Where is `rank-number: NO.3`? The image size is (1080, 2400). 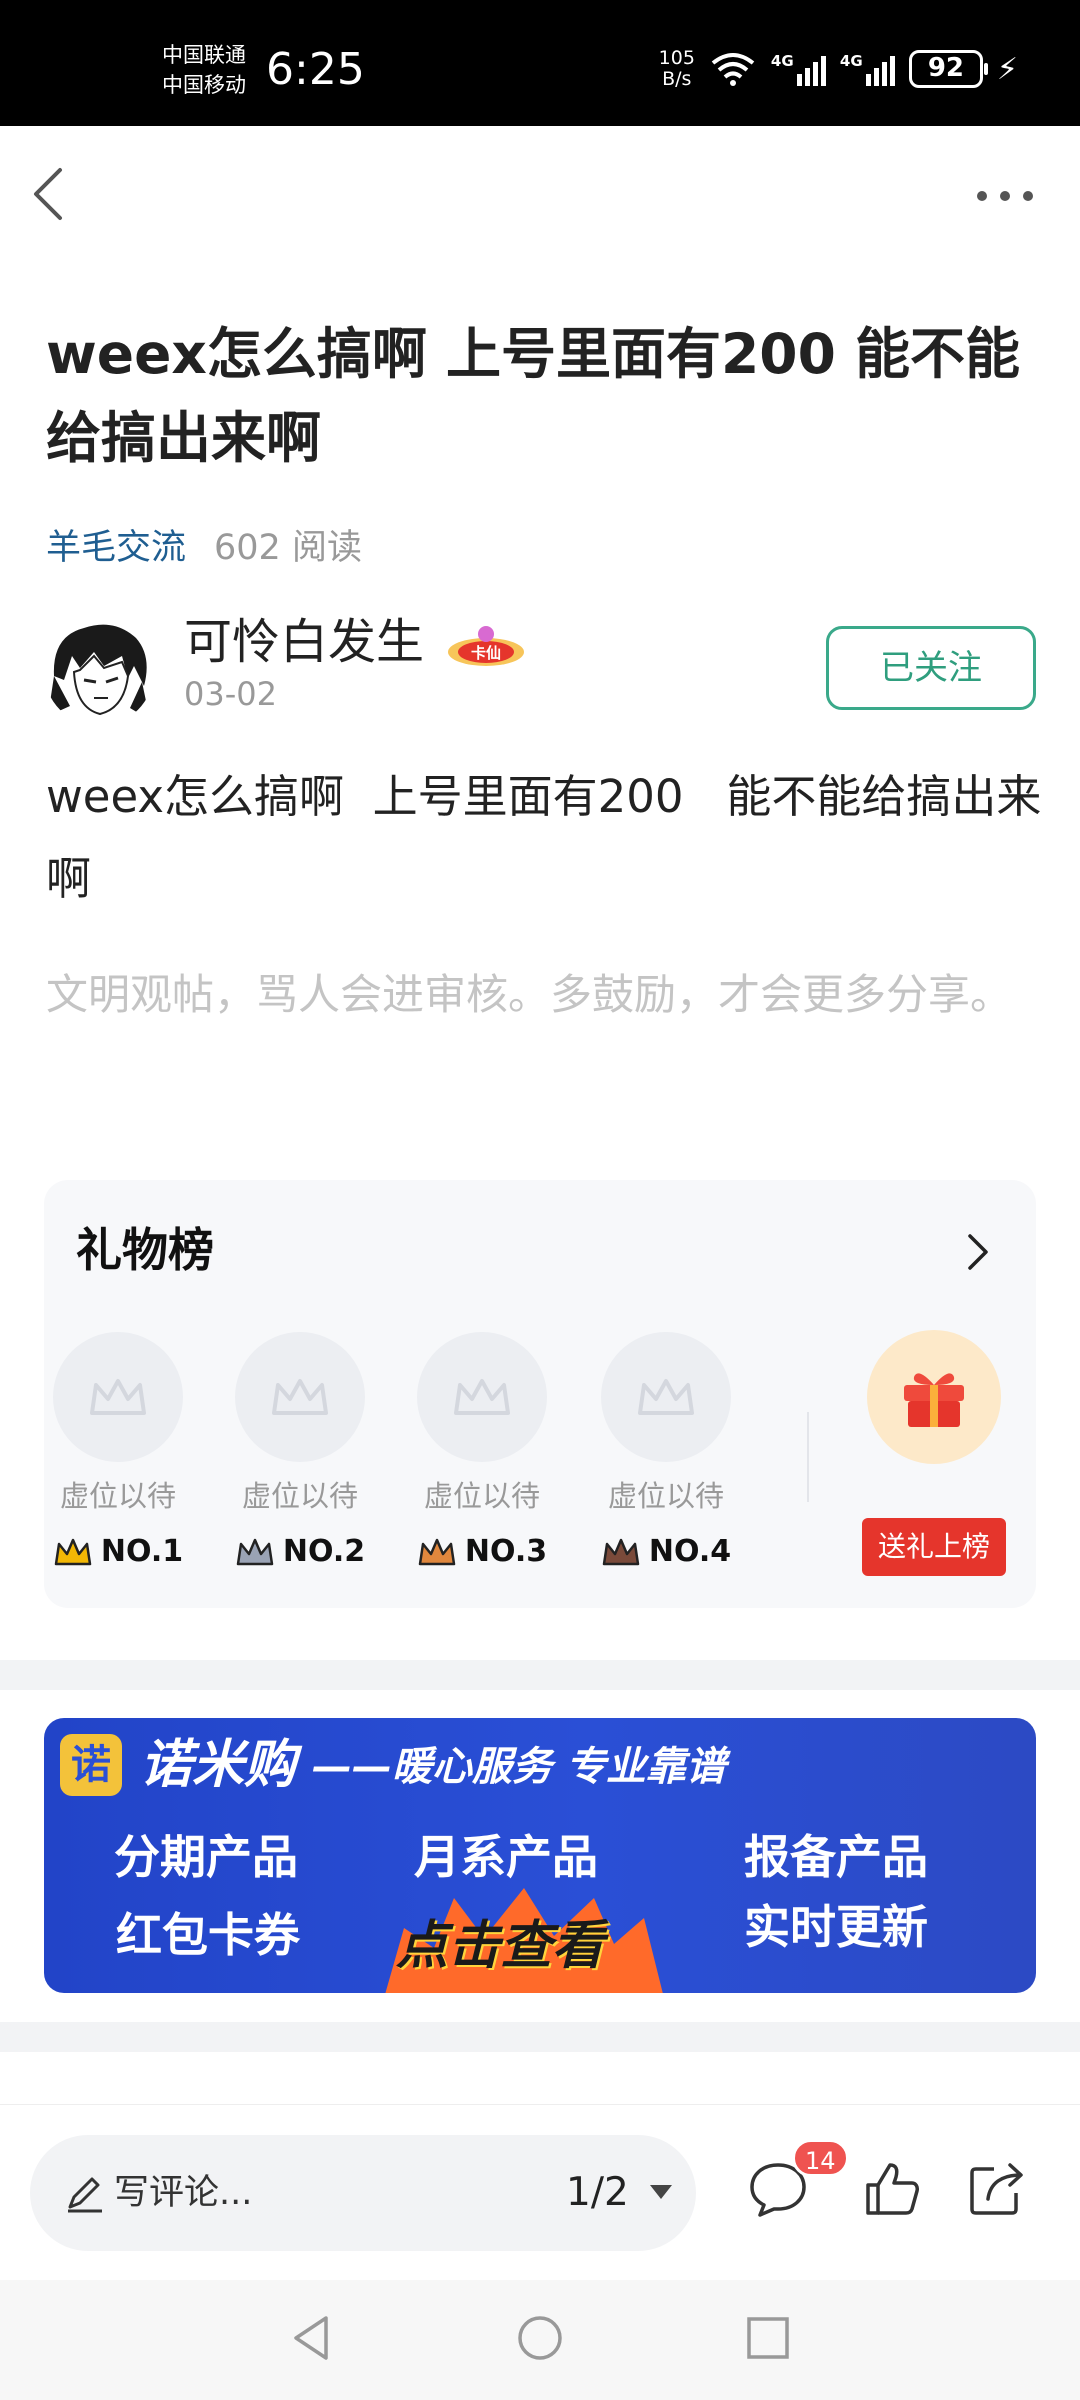 rank-number: NO.3 is located at coordinates (506, 1551).